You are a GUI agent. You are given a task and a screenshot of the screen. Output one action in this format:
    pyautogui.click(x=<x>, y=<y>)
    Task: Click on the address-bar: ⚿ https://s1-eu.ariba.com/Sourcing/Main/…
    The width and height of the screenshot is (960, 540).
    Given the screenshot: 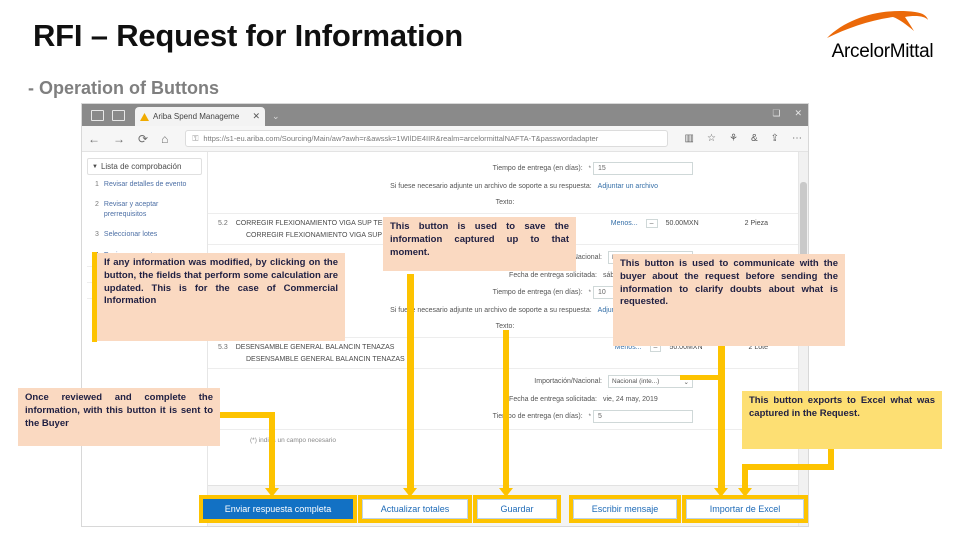 What is the action you would take?
    pyautogui.click(x=426, y=138)
    